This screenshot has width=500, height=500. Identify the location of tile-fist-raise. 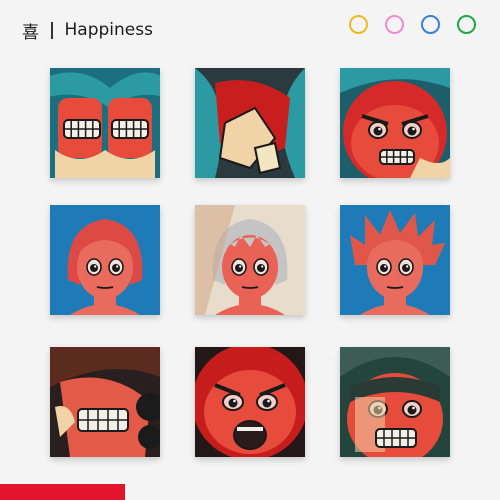
(250, 123).